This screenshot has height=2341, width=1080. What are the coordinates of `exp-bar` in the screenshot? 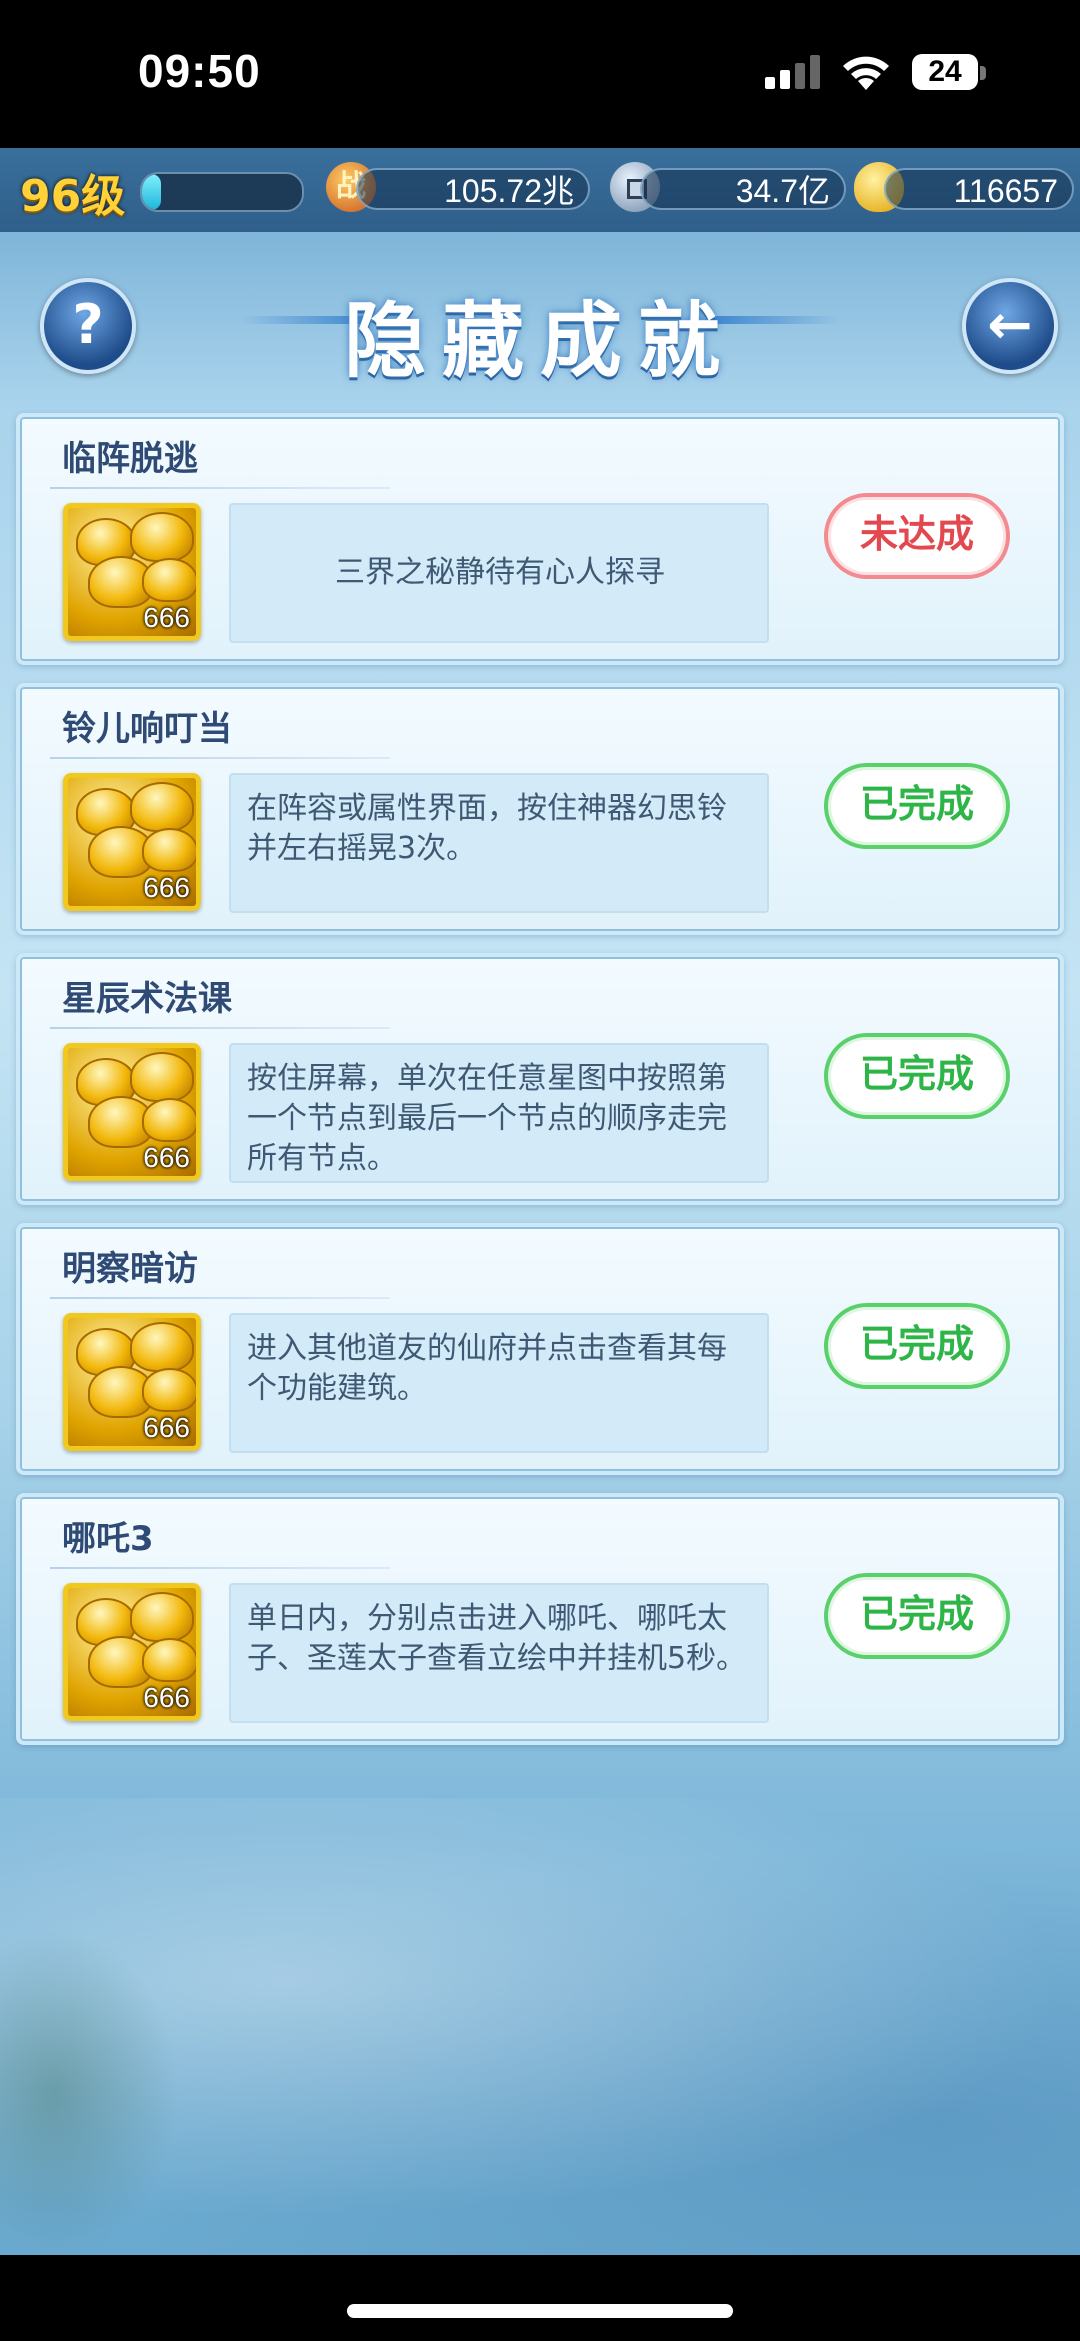 It's located at (222, 192).